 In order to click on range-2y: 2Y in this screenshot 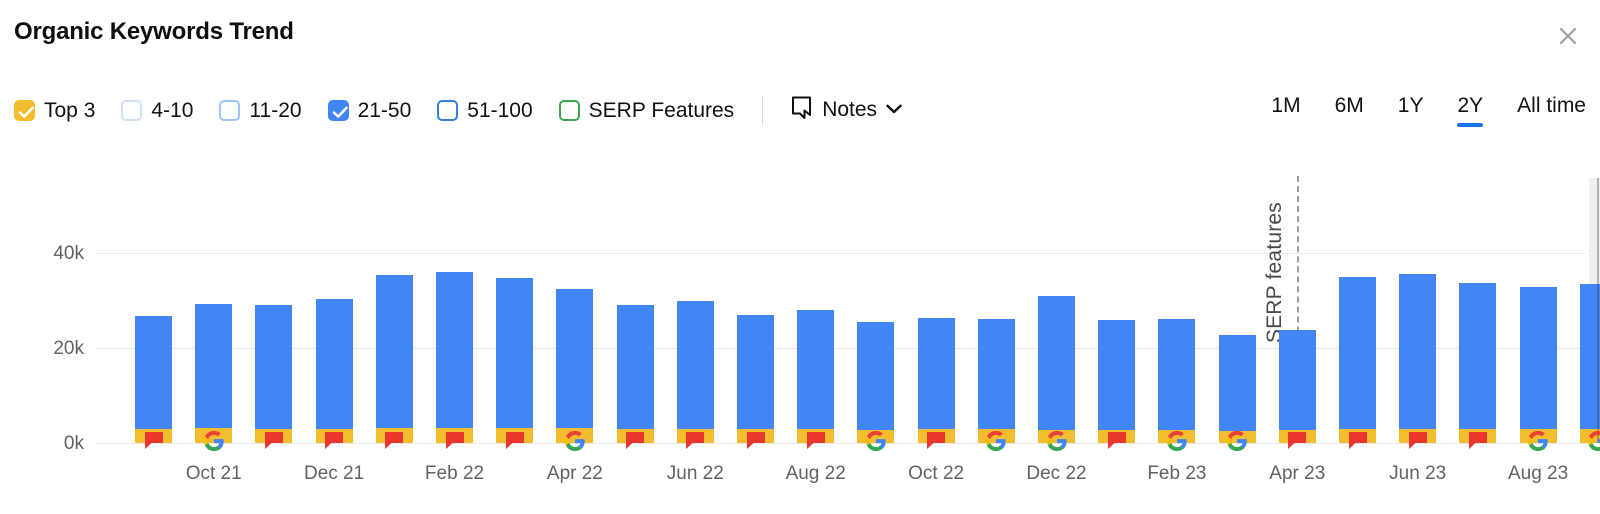, I will do `click(1470, 110)`.